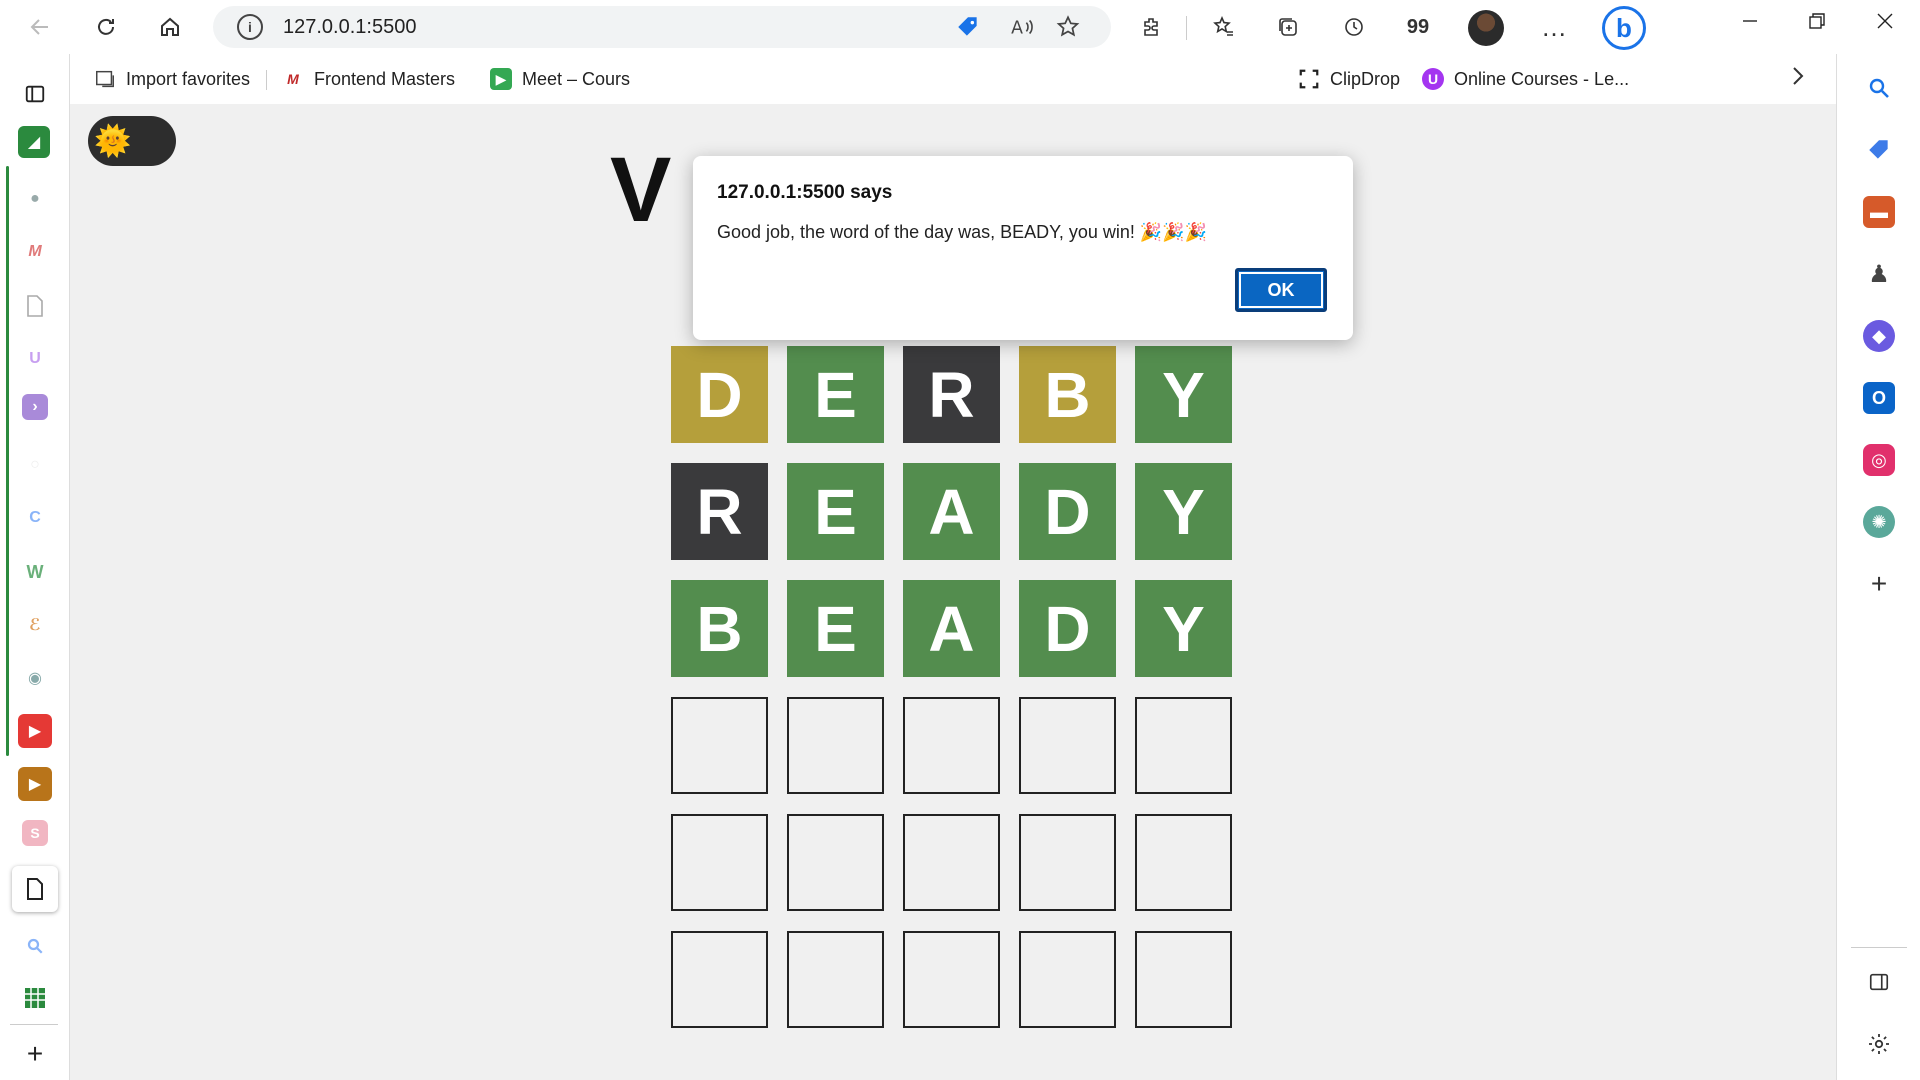 The image size is (1920, 1080). Describe the element at coordinates (35, 946) in the screenshot. I see `tab-search-icon` at that location.